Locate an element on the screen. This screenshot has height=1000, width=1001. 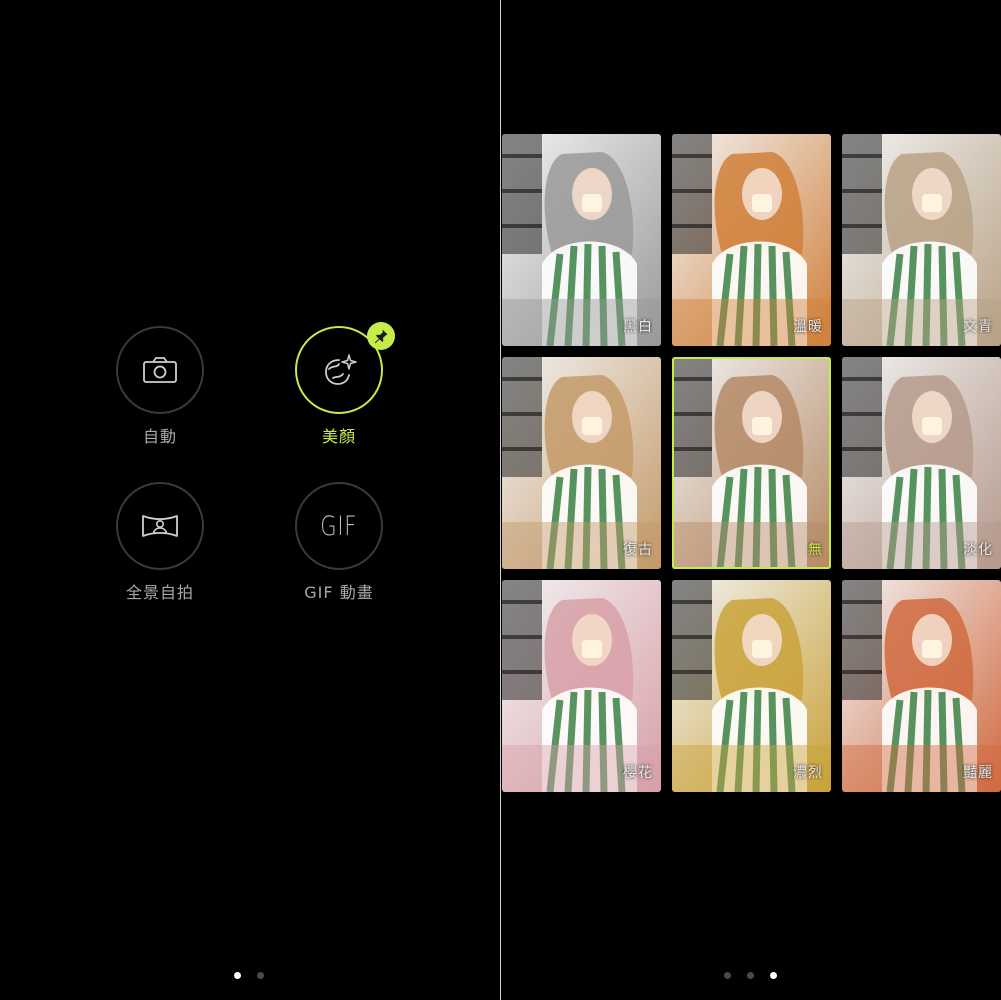
mode-panorama-selfie-ring is located at coordinates (160, 526).